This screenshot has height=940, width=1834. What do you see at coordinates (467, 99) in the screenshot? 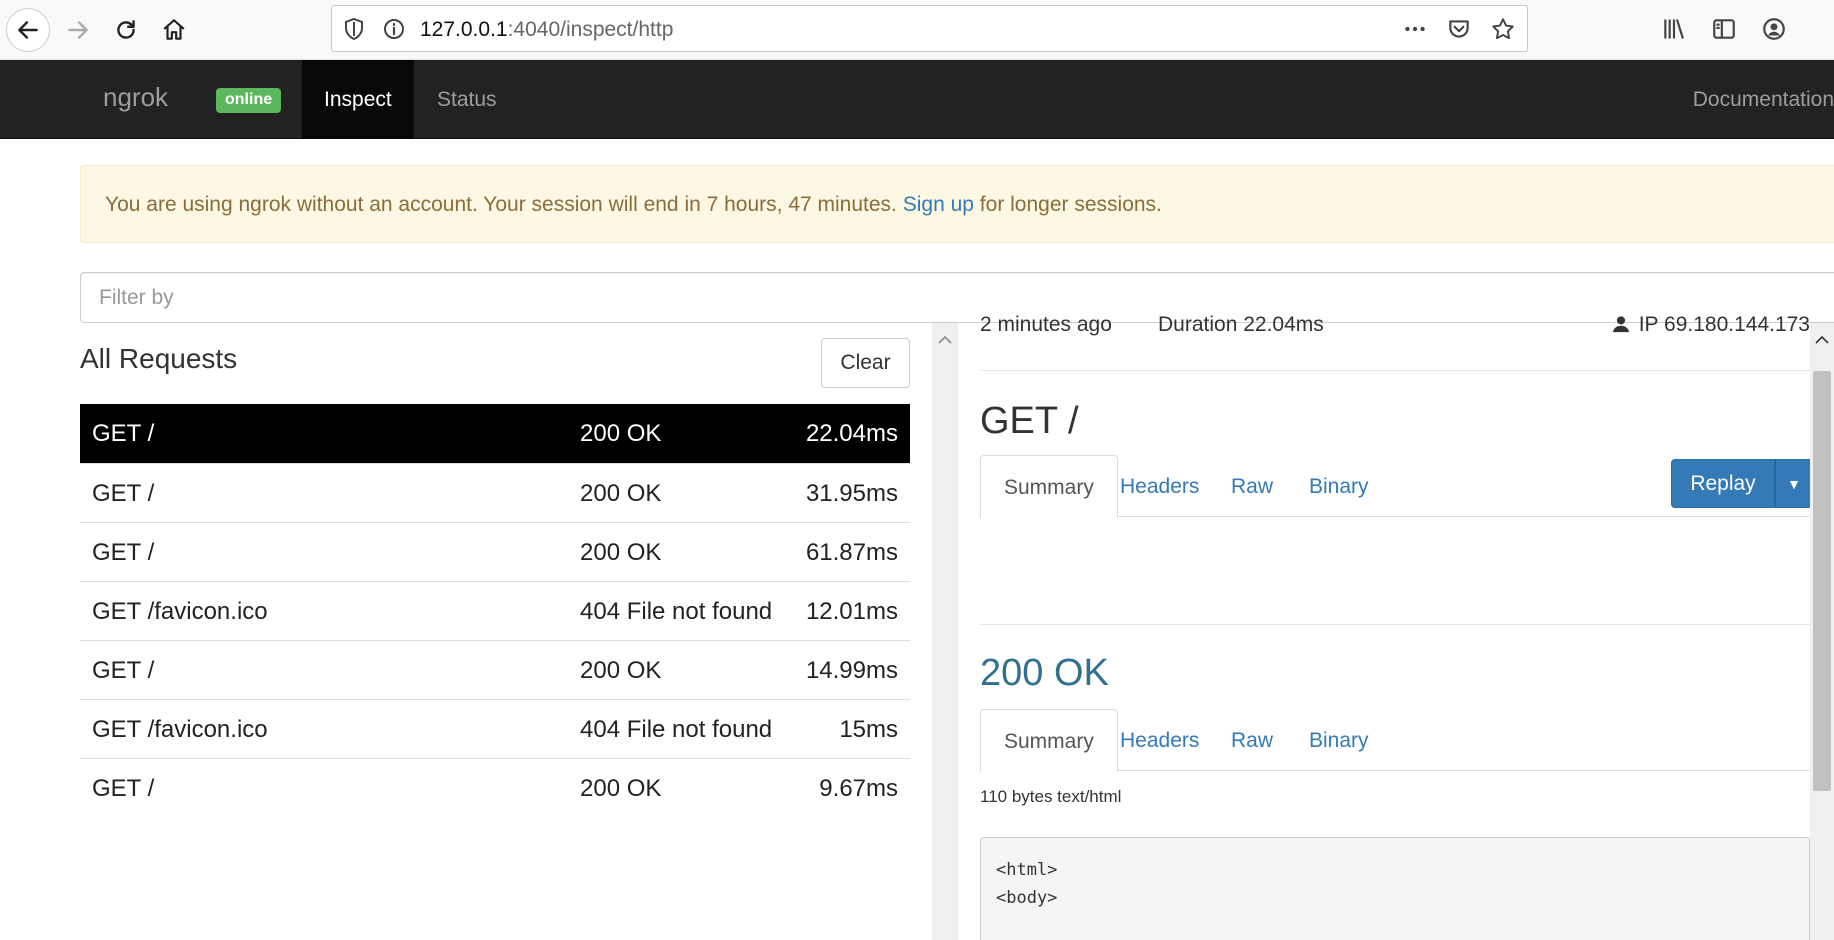
I see `tab-status: Status` at bounding box center [467, 99].